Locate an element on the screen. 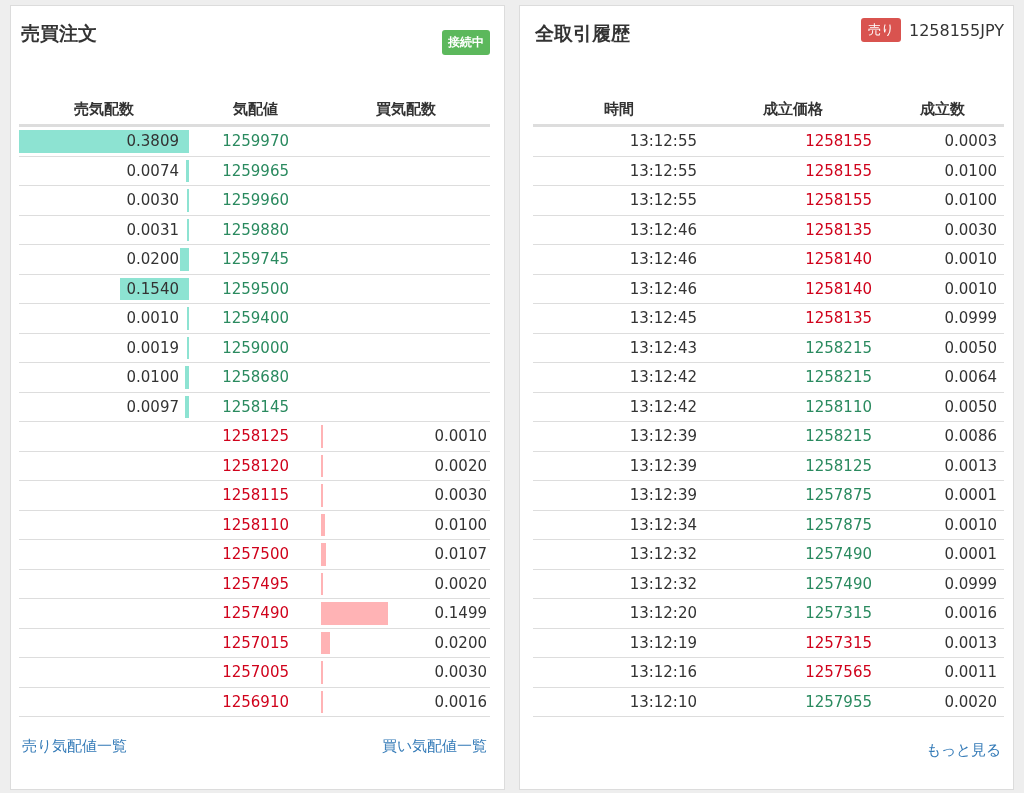  more-link: もっと見る is located at coordinates (963, 750).